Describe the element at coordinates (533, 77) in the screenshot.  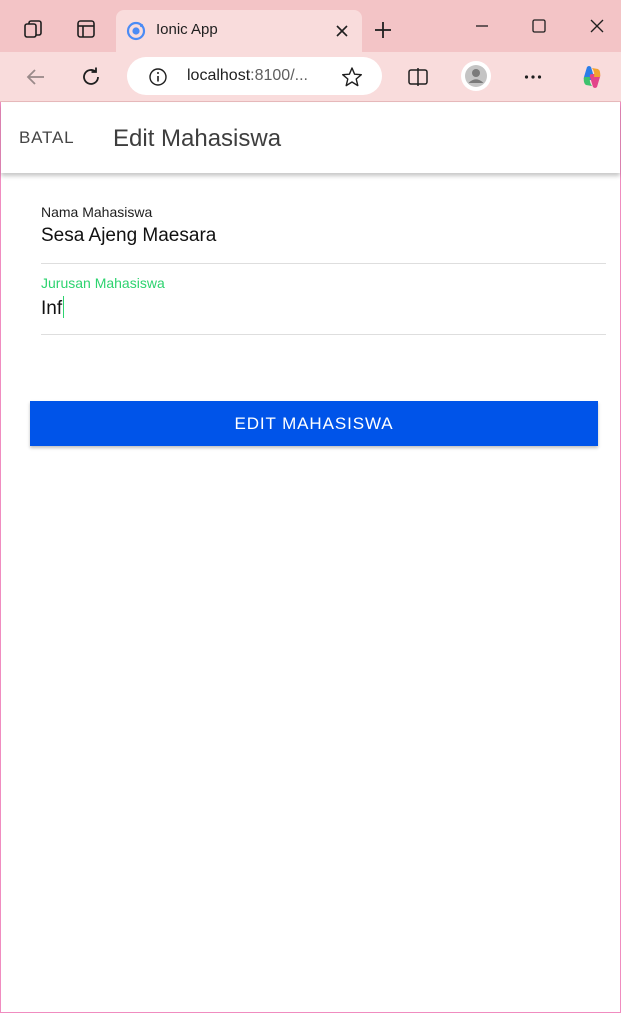
I see `more-icon` at that location.